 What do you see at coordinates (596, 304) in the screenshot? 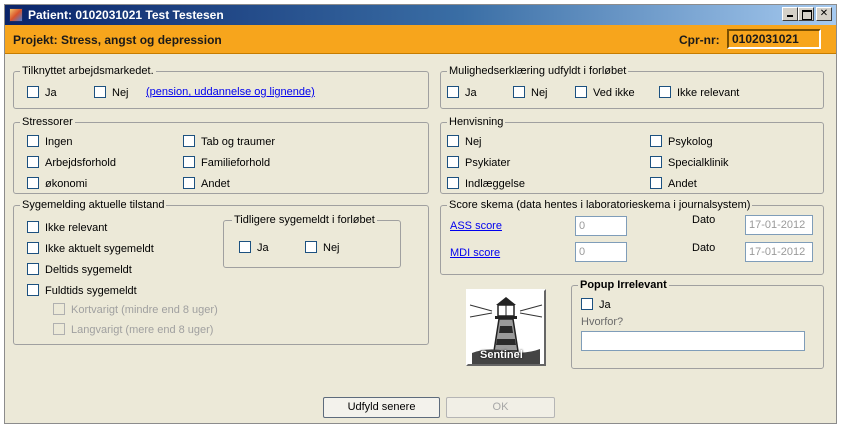
I see `popup-ja-checkbox: Ja` at bounding box center [596, 304].